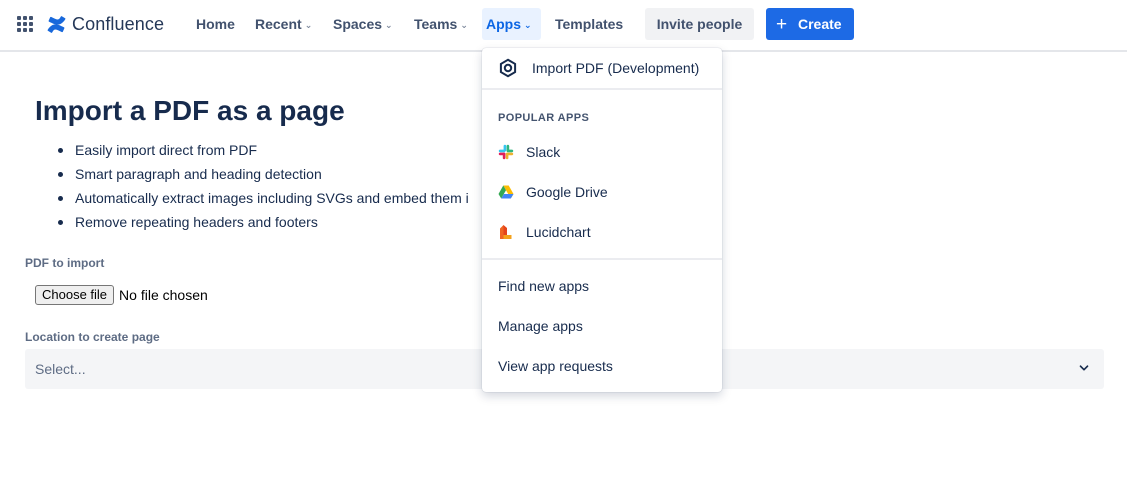 This screenshot has width=1127, height=498. I want to click on app-switcher-grid-icon, so click(25, 24).